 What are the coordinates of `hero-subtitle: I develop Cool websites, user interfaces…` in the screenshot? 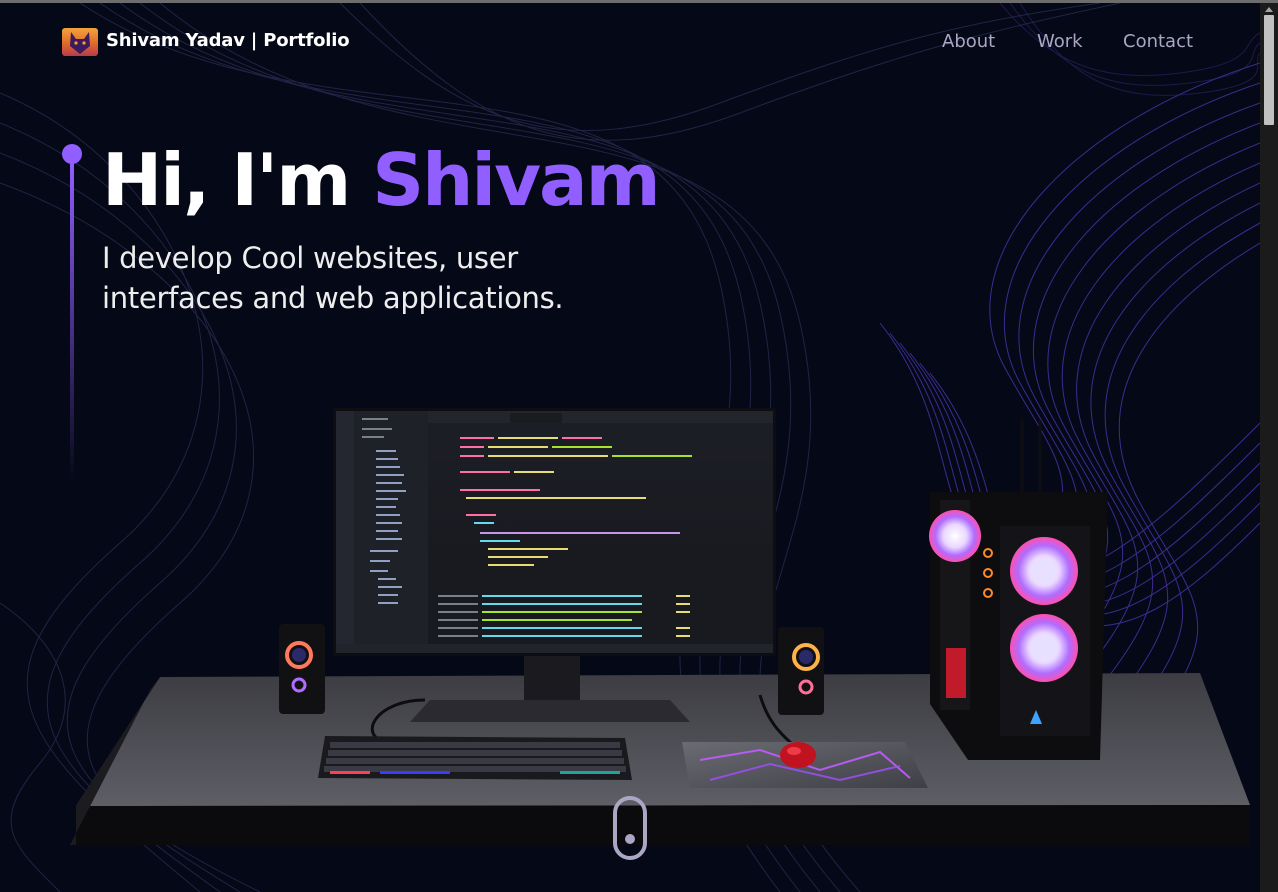 It's located at (362, 278).